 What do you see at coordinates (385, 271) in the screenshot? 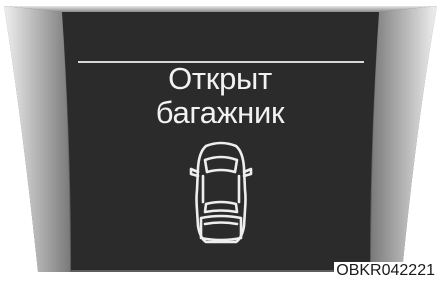
I see `figure-code: OBKR042221` at bounding box center [385, 271].